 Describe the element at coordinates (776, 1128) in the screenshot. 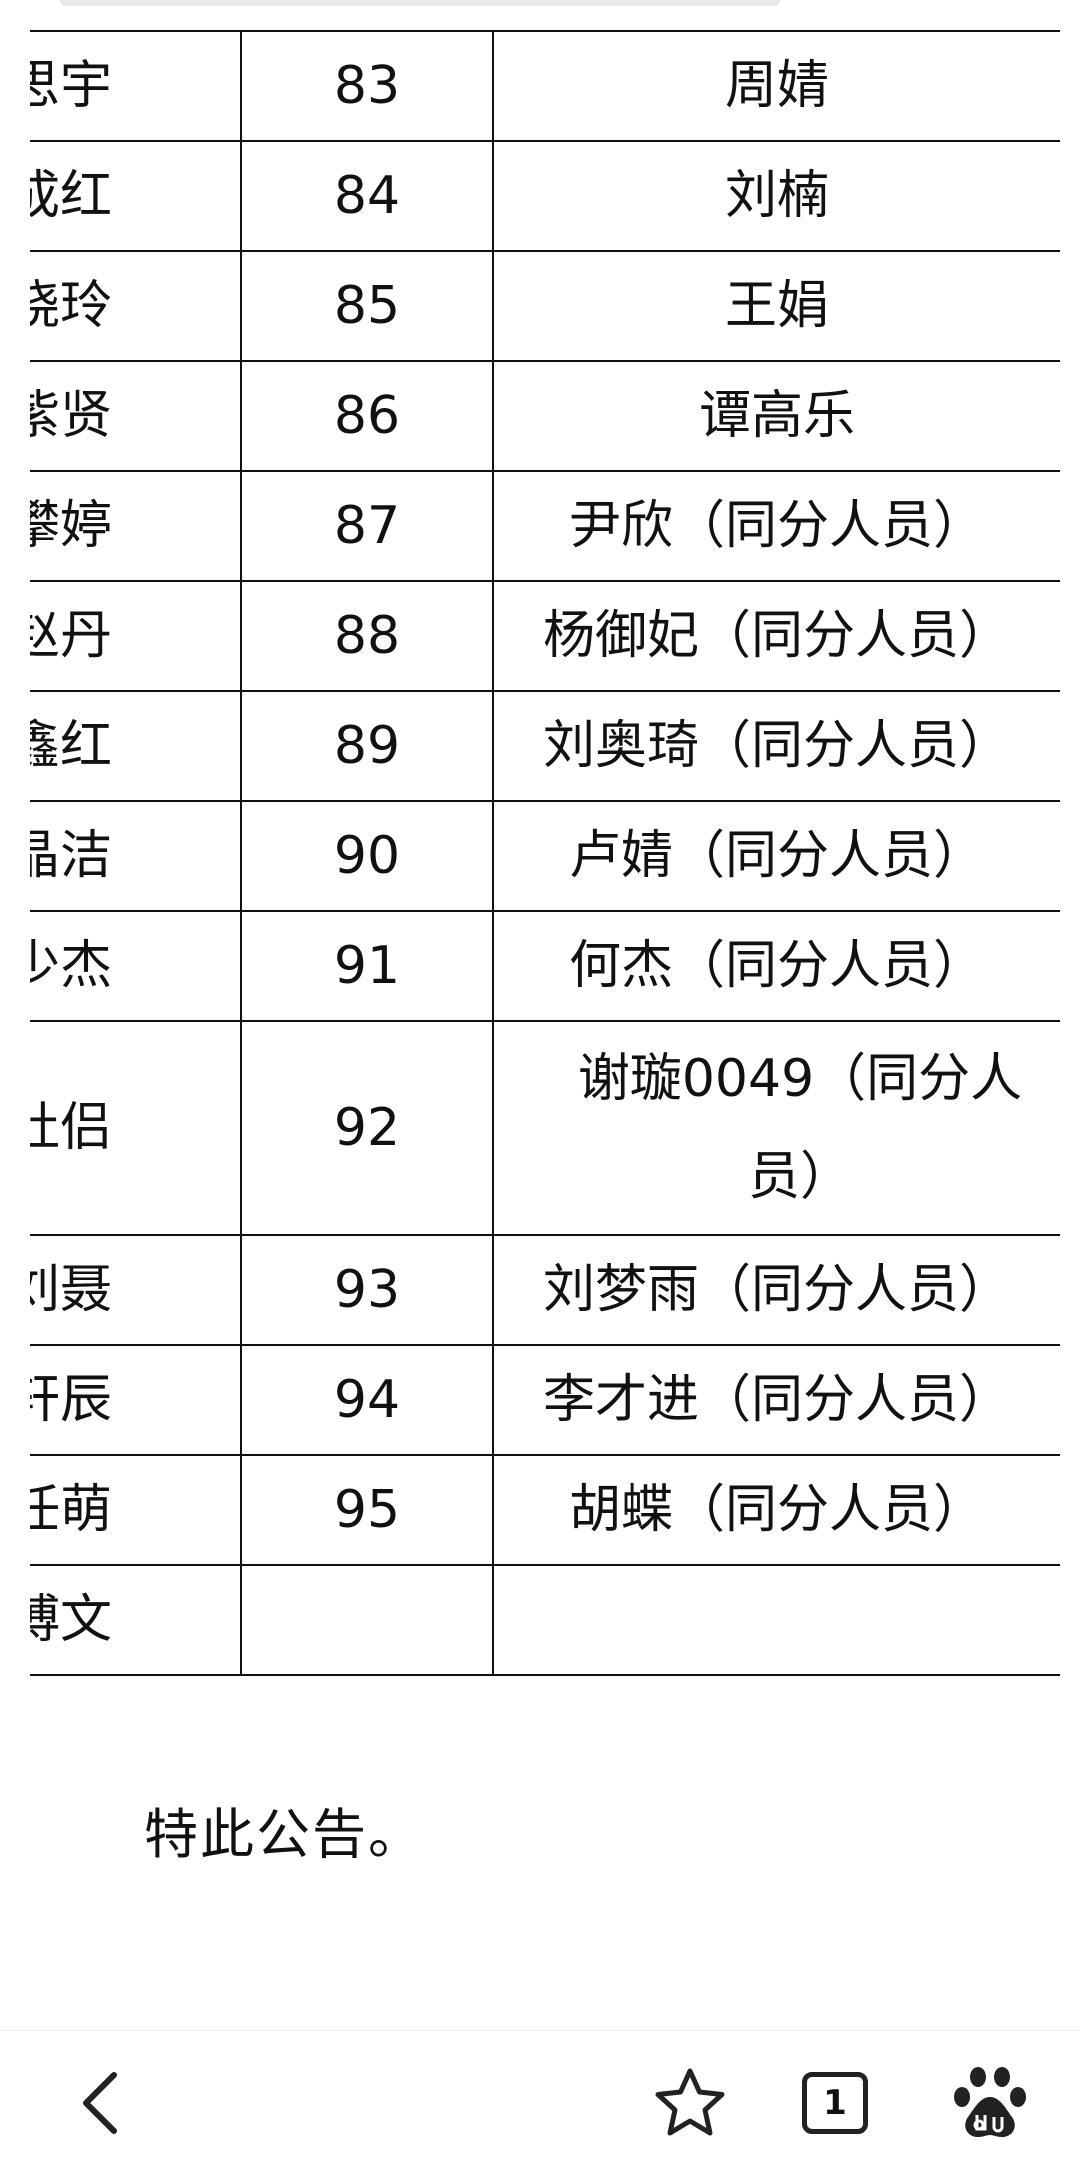

I see `cell-person: 谢璇0049（同分人员）` at that location.